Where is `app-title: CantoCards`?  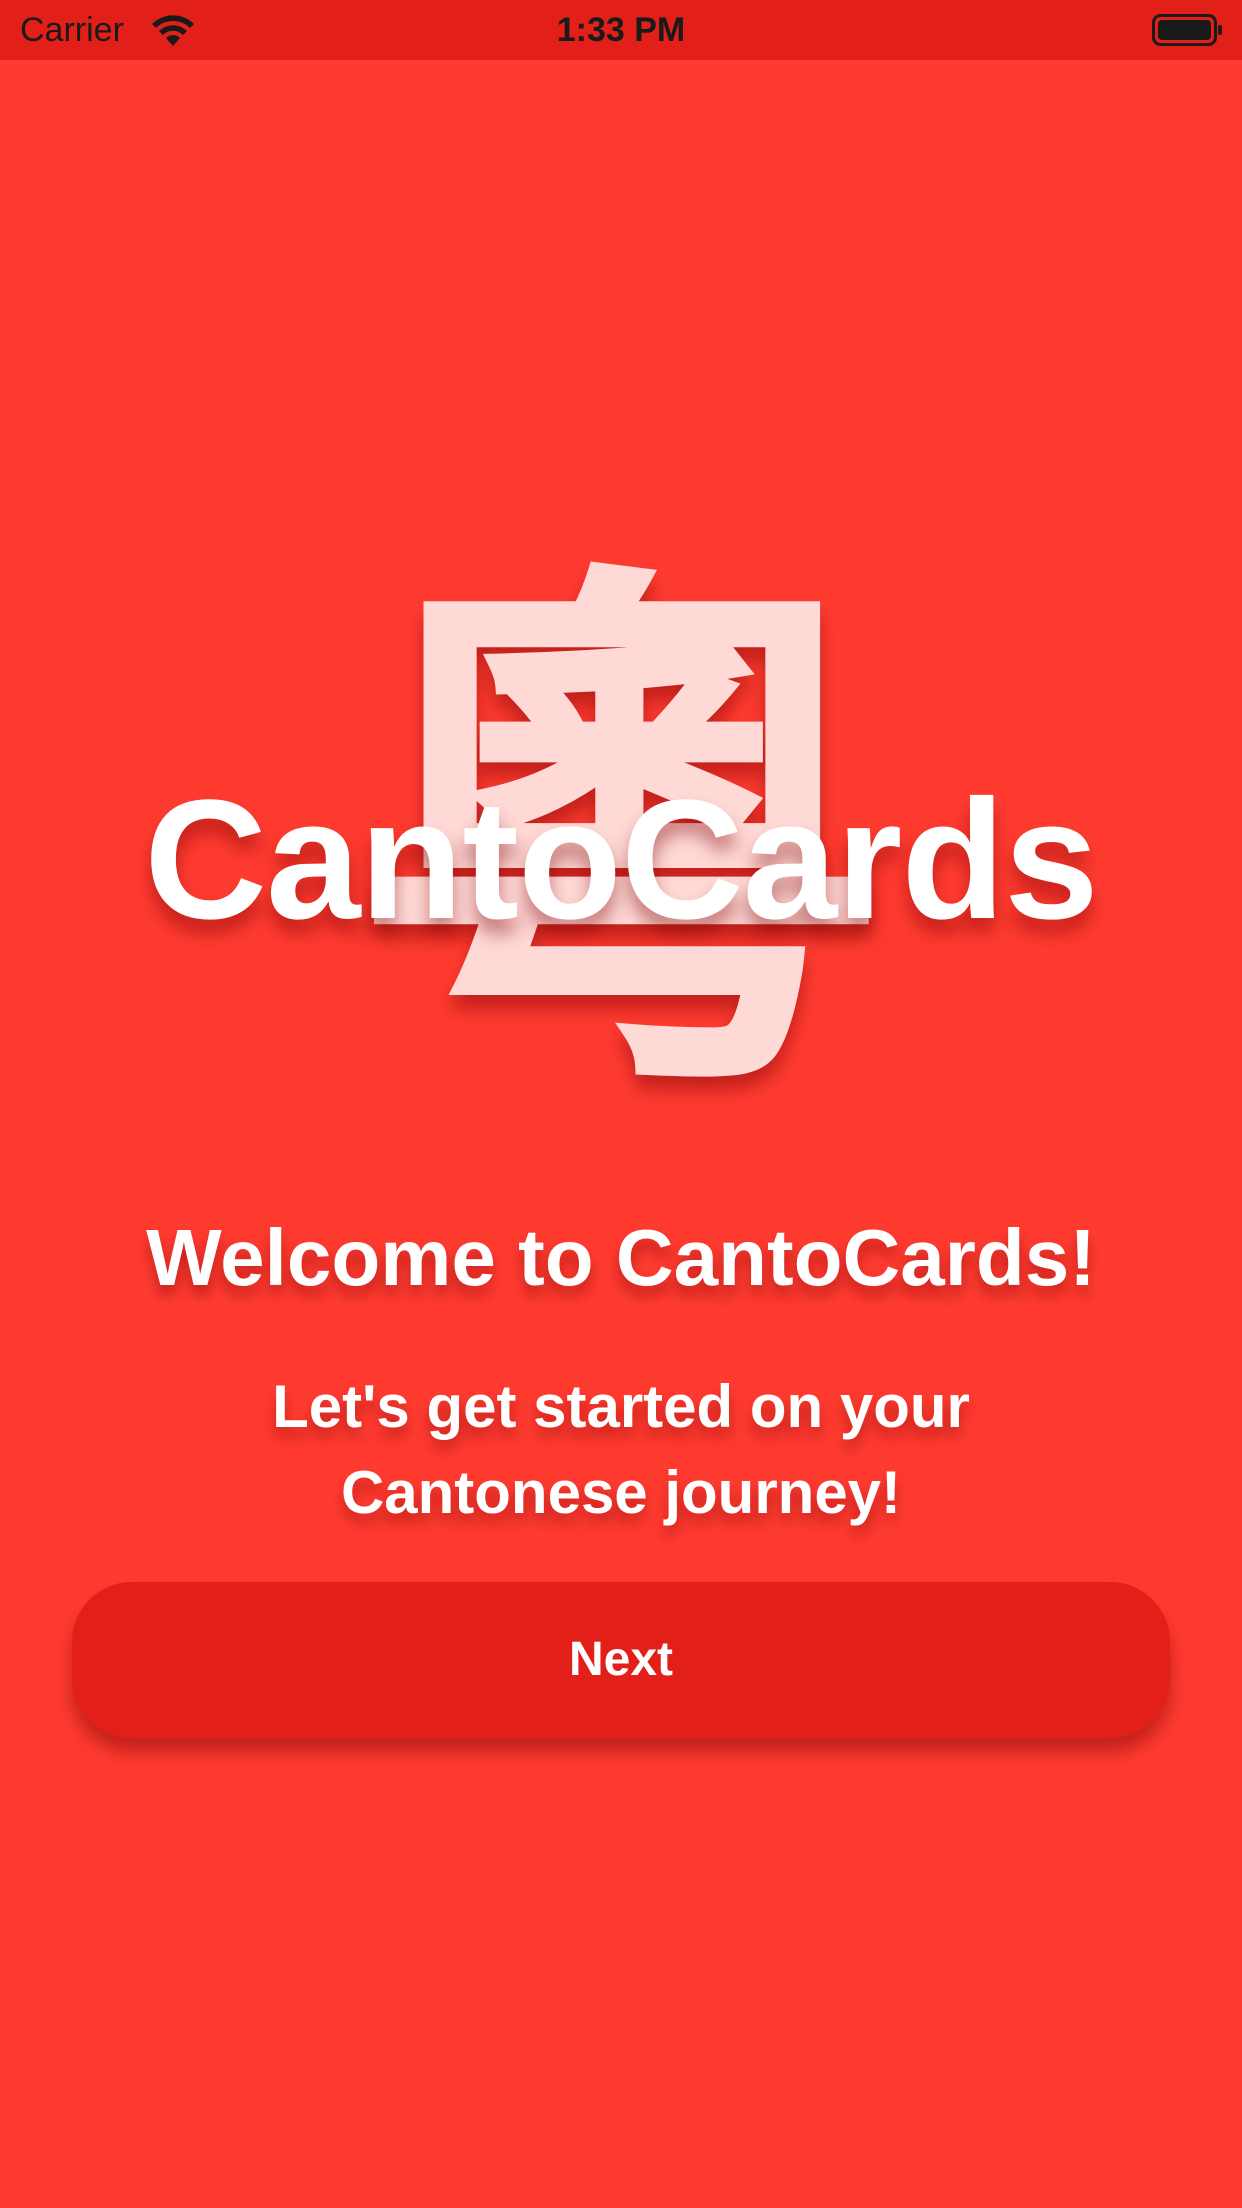 app-title: CantoCards is located at coordinates (621, 860).